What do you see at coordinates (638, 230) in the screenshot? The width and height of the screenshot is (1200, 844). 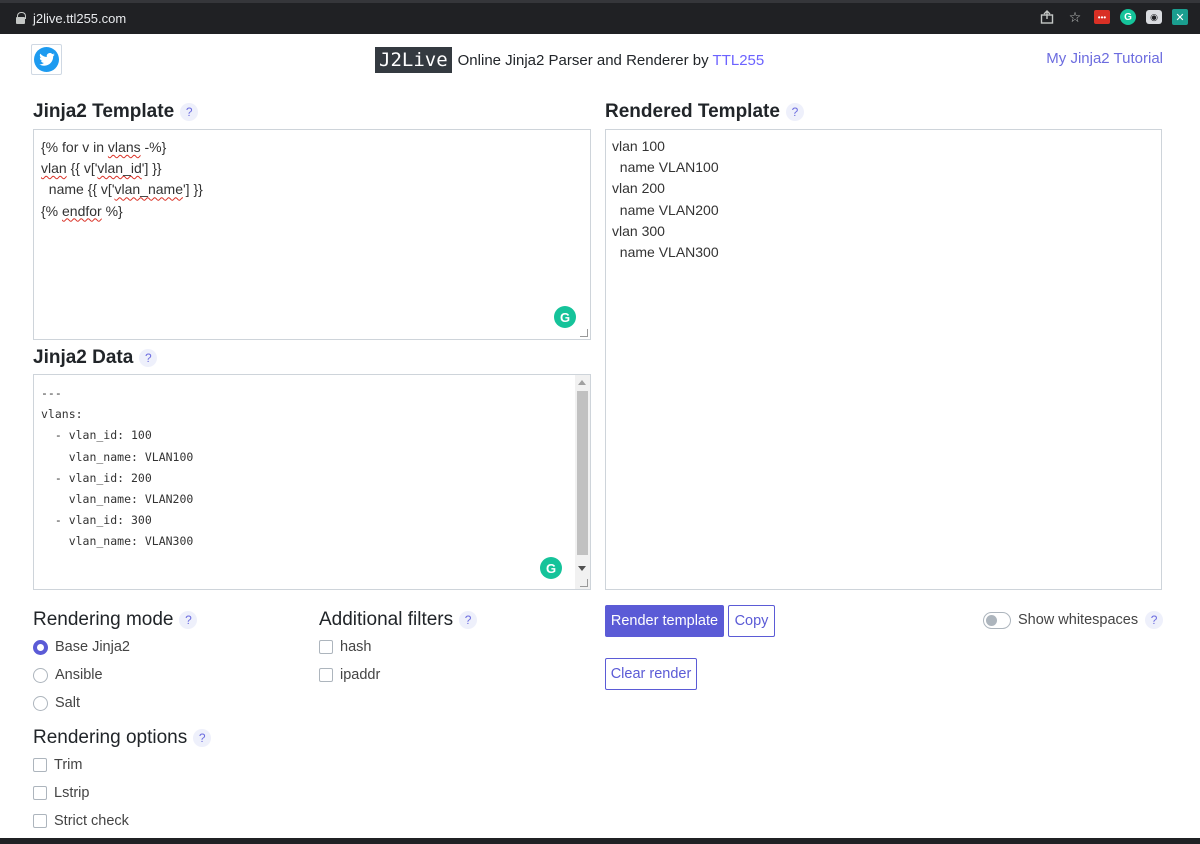 I see `rendered-line: vlan 300` at bounding box center [638, 230].